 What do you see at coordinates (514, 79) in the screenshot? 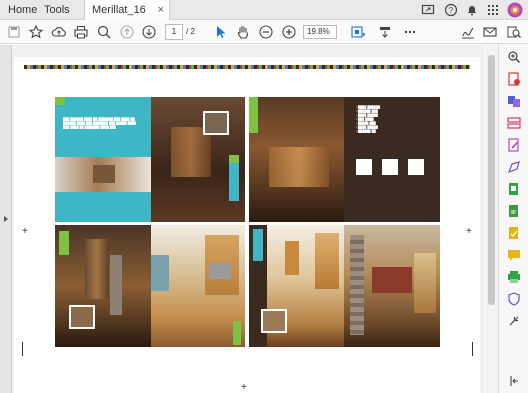
I see `create-pdf-icon` at bounding box center [514, 79].